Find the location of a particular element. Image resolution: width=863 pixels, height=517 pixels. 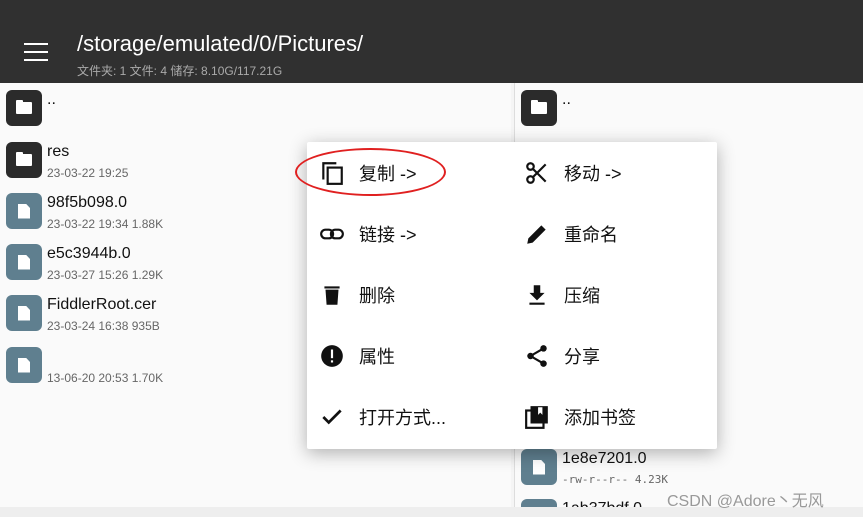

menu-item: 添加书签 is located at coordinates (624, 416).